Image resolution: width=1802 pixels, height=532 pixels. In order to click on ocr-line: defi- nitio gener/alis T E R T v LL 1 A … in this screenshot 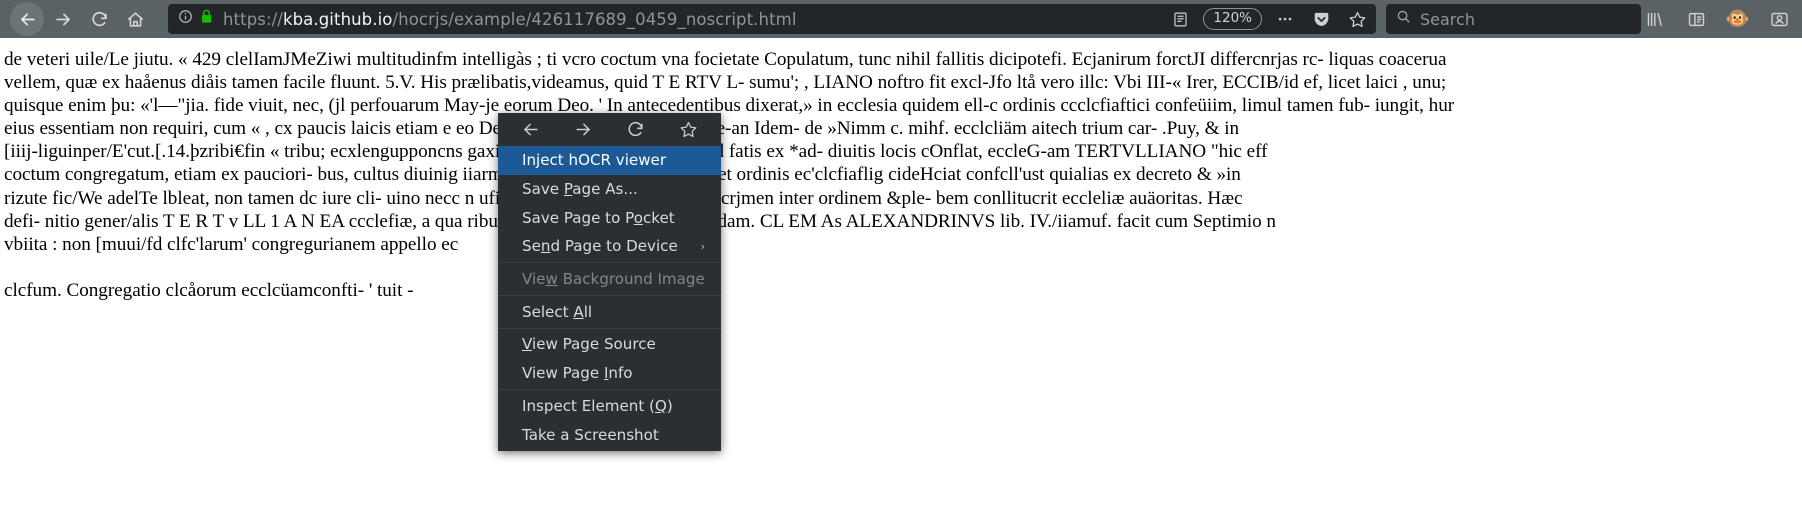, I will do `click(640, 221)`.